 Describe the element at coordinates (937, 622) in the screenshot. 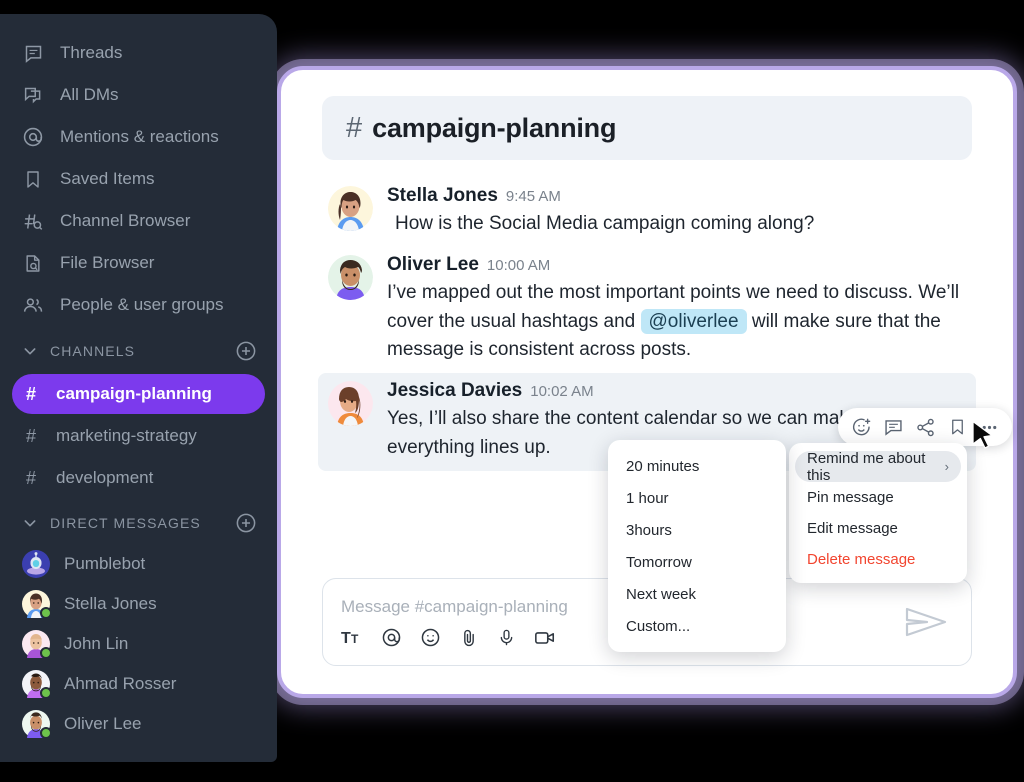

I see `send-button` at that location.